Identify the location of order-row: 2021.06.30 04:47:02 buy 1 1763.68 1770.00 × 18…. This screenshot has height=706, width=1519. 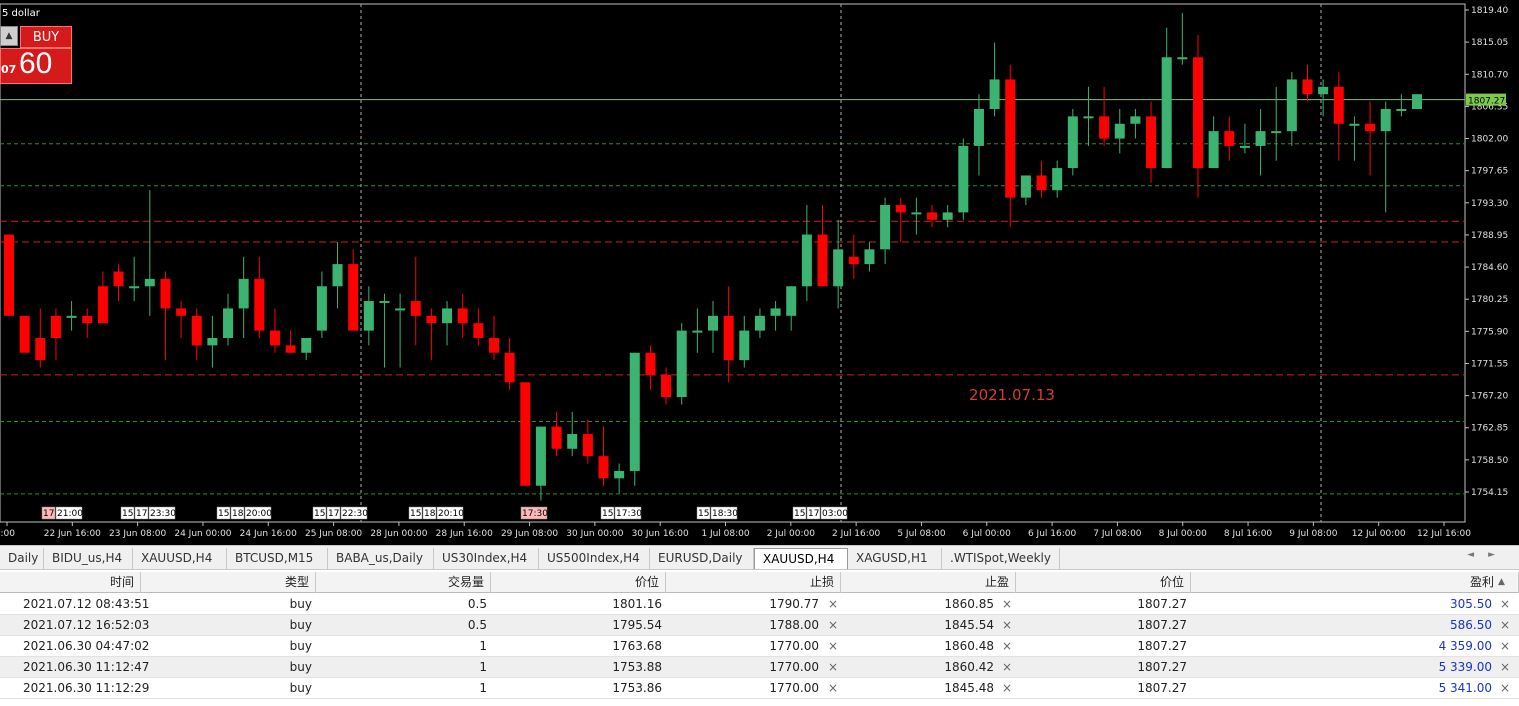
(759, 646).